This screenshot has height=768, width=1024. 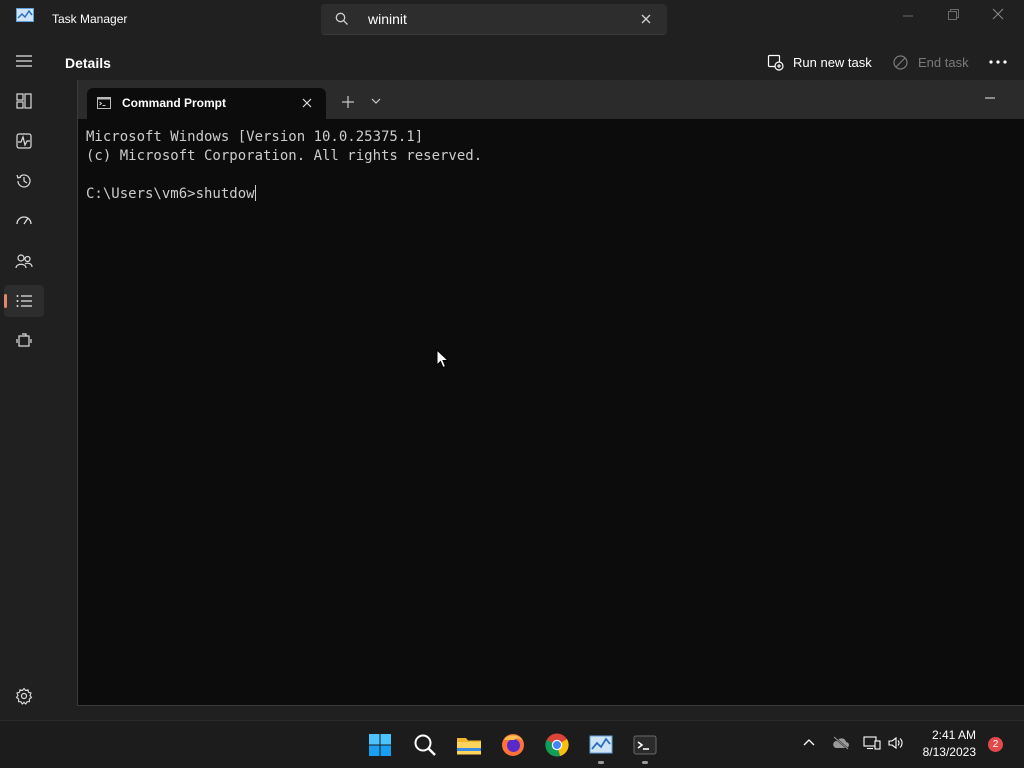 I want to click on file-explorer-icon, so click(x=469, y=745).